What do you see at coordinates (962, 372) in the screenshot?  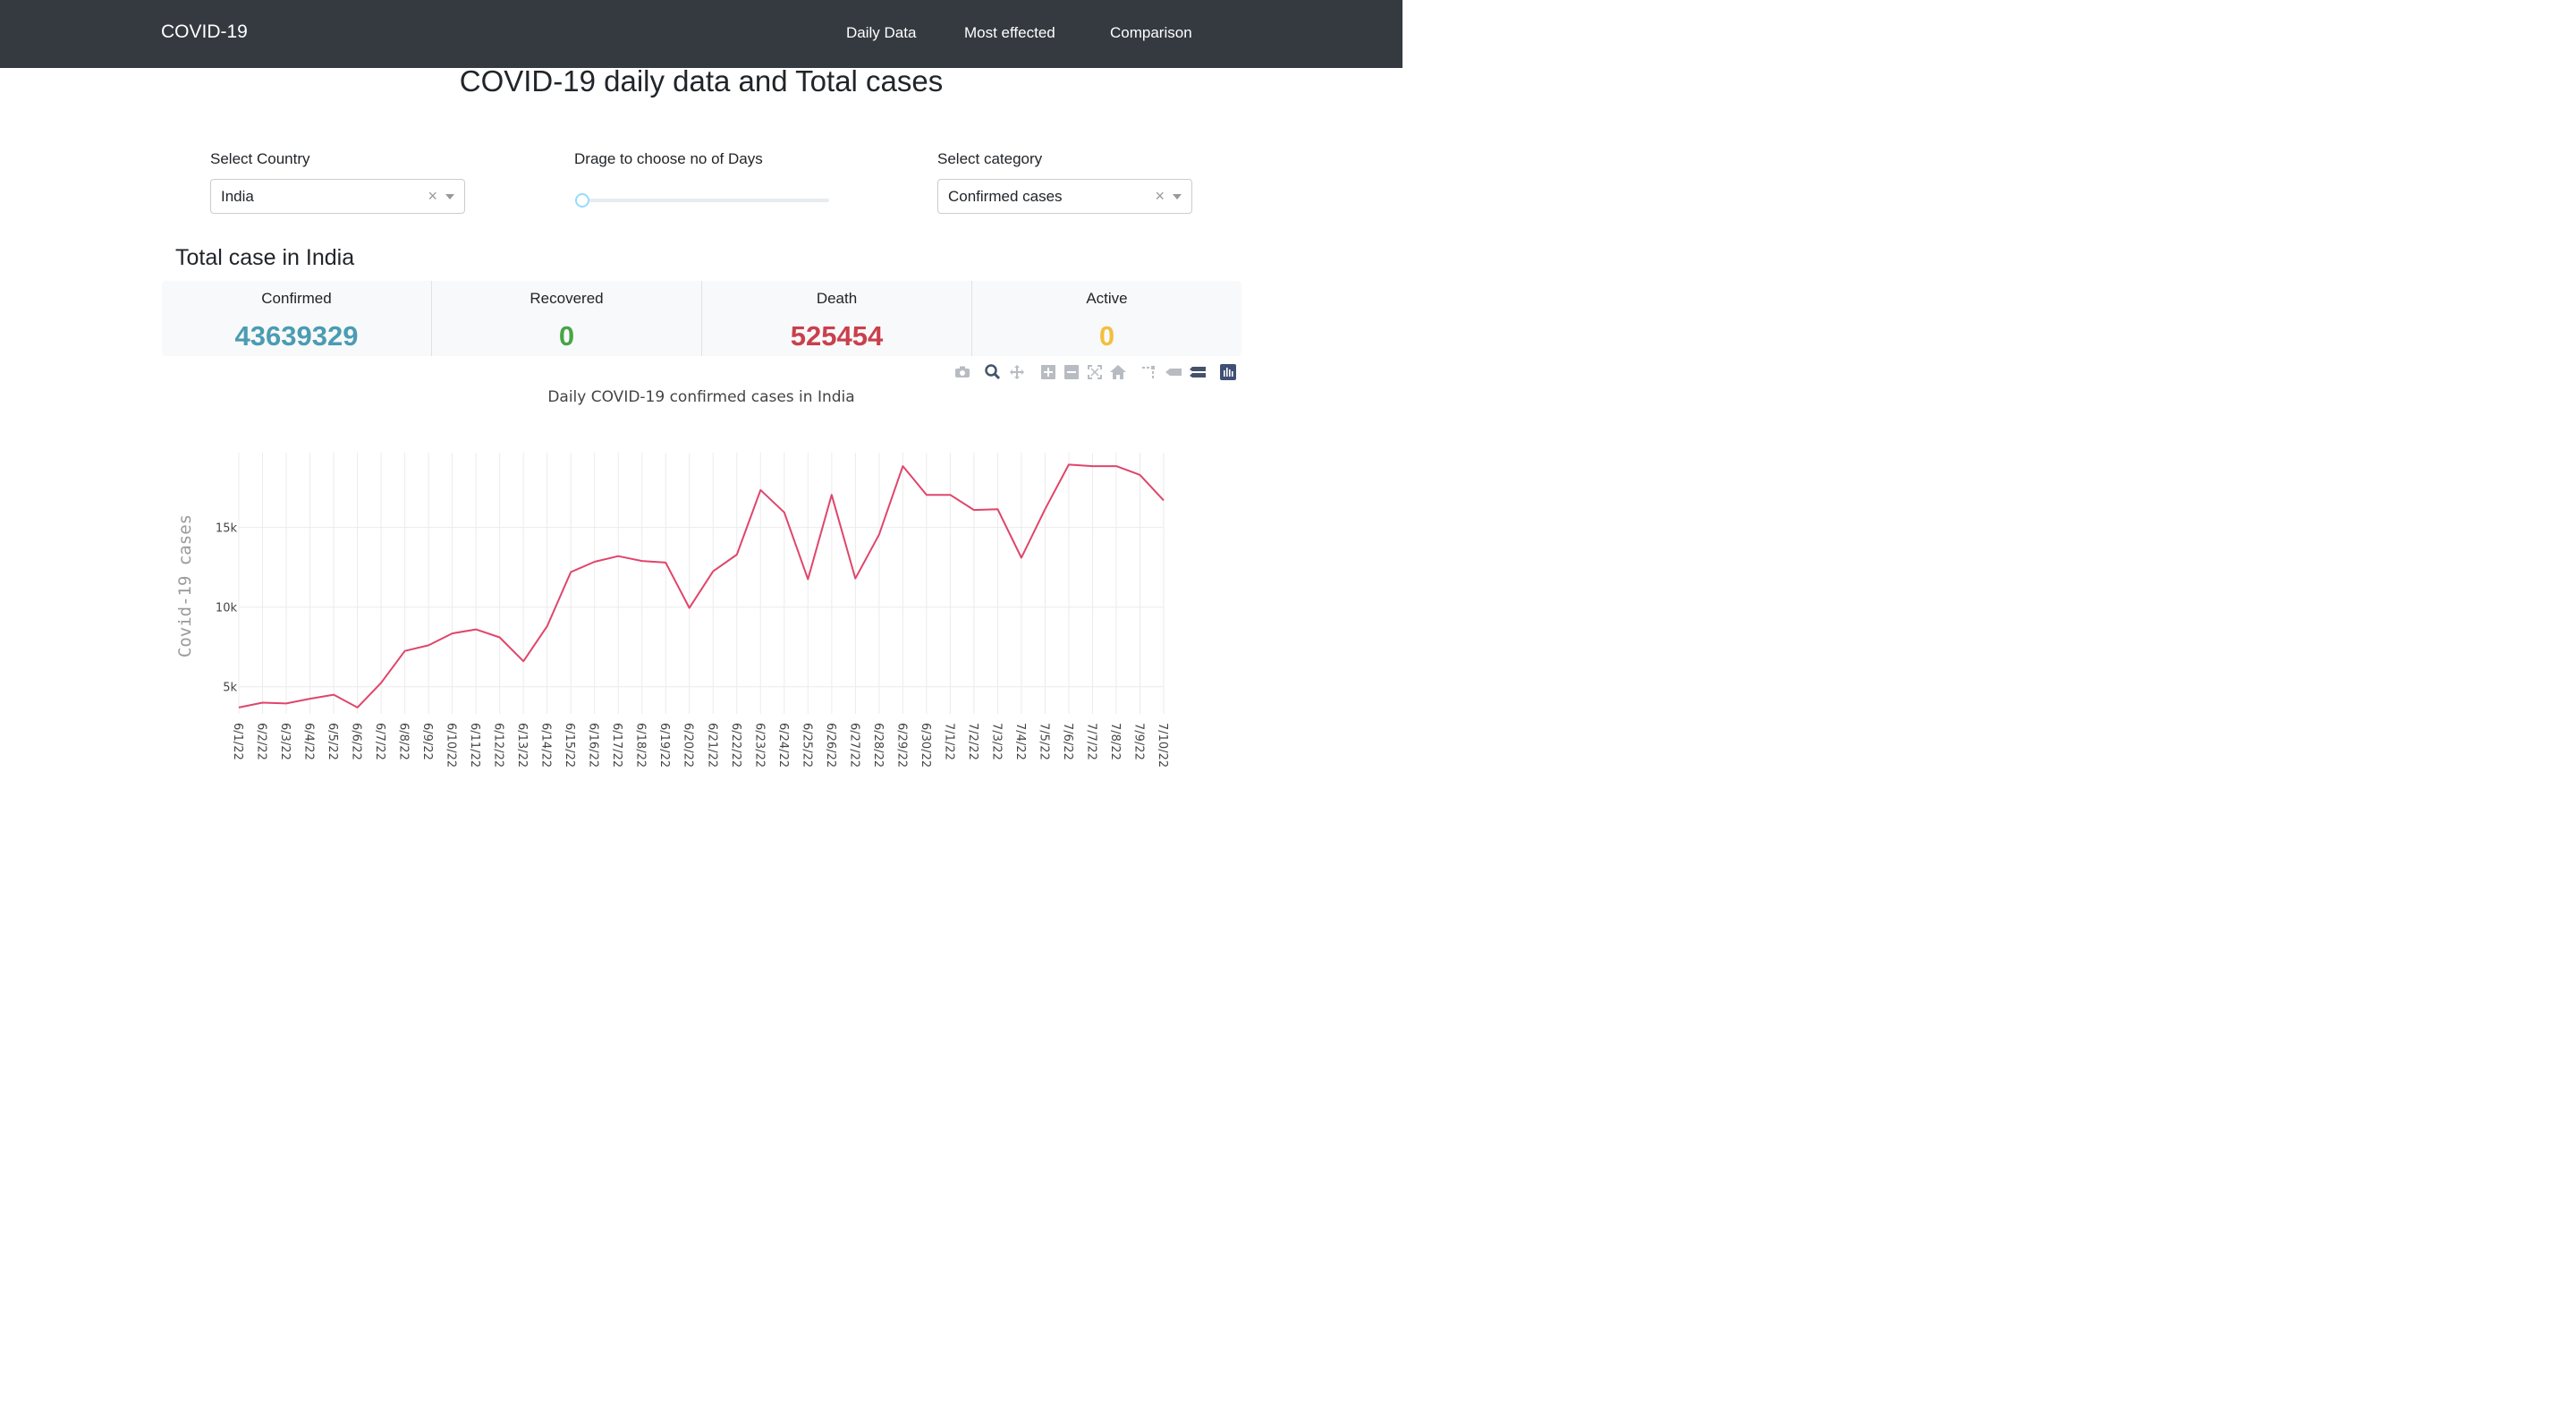 I see `camera-icon` at bounding box center [962, 372].